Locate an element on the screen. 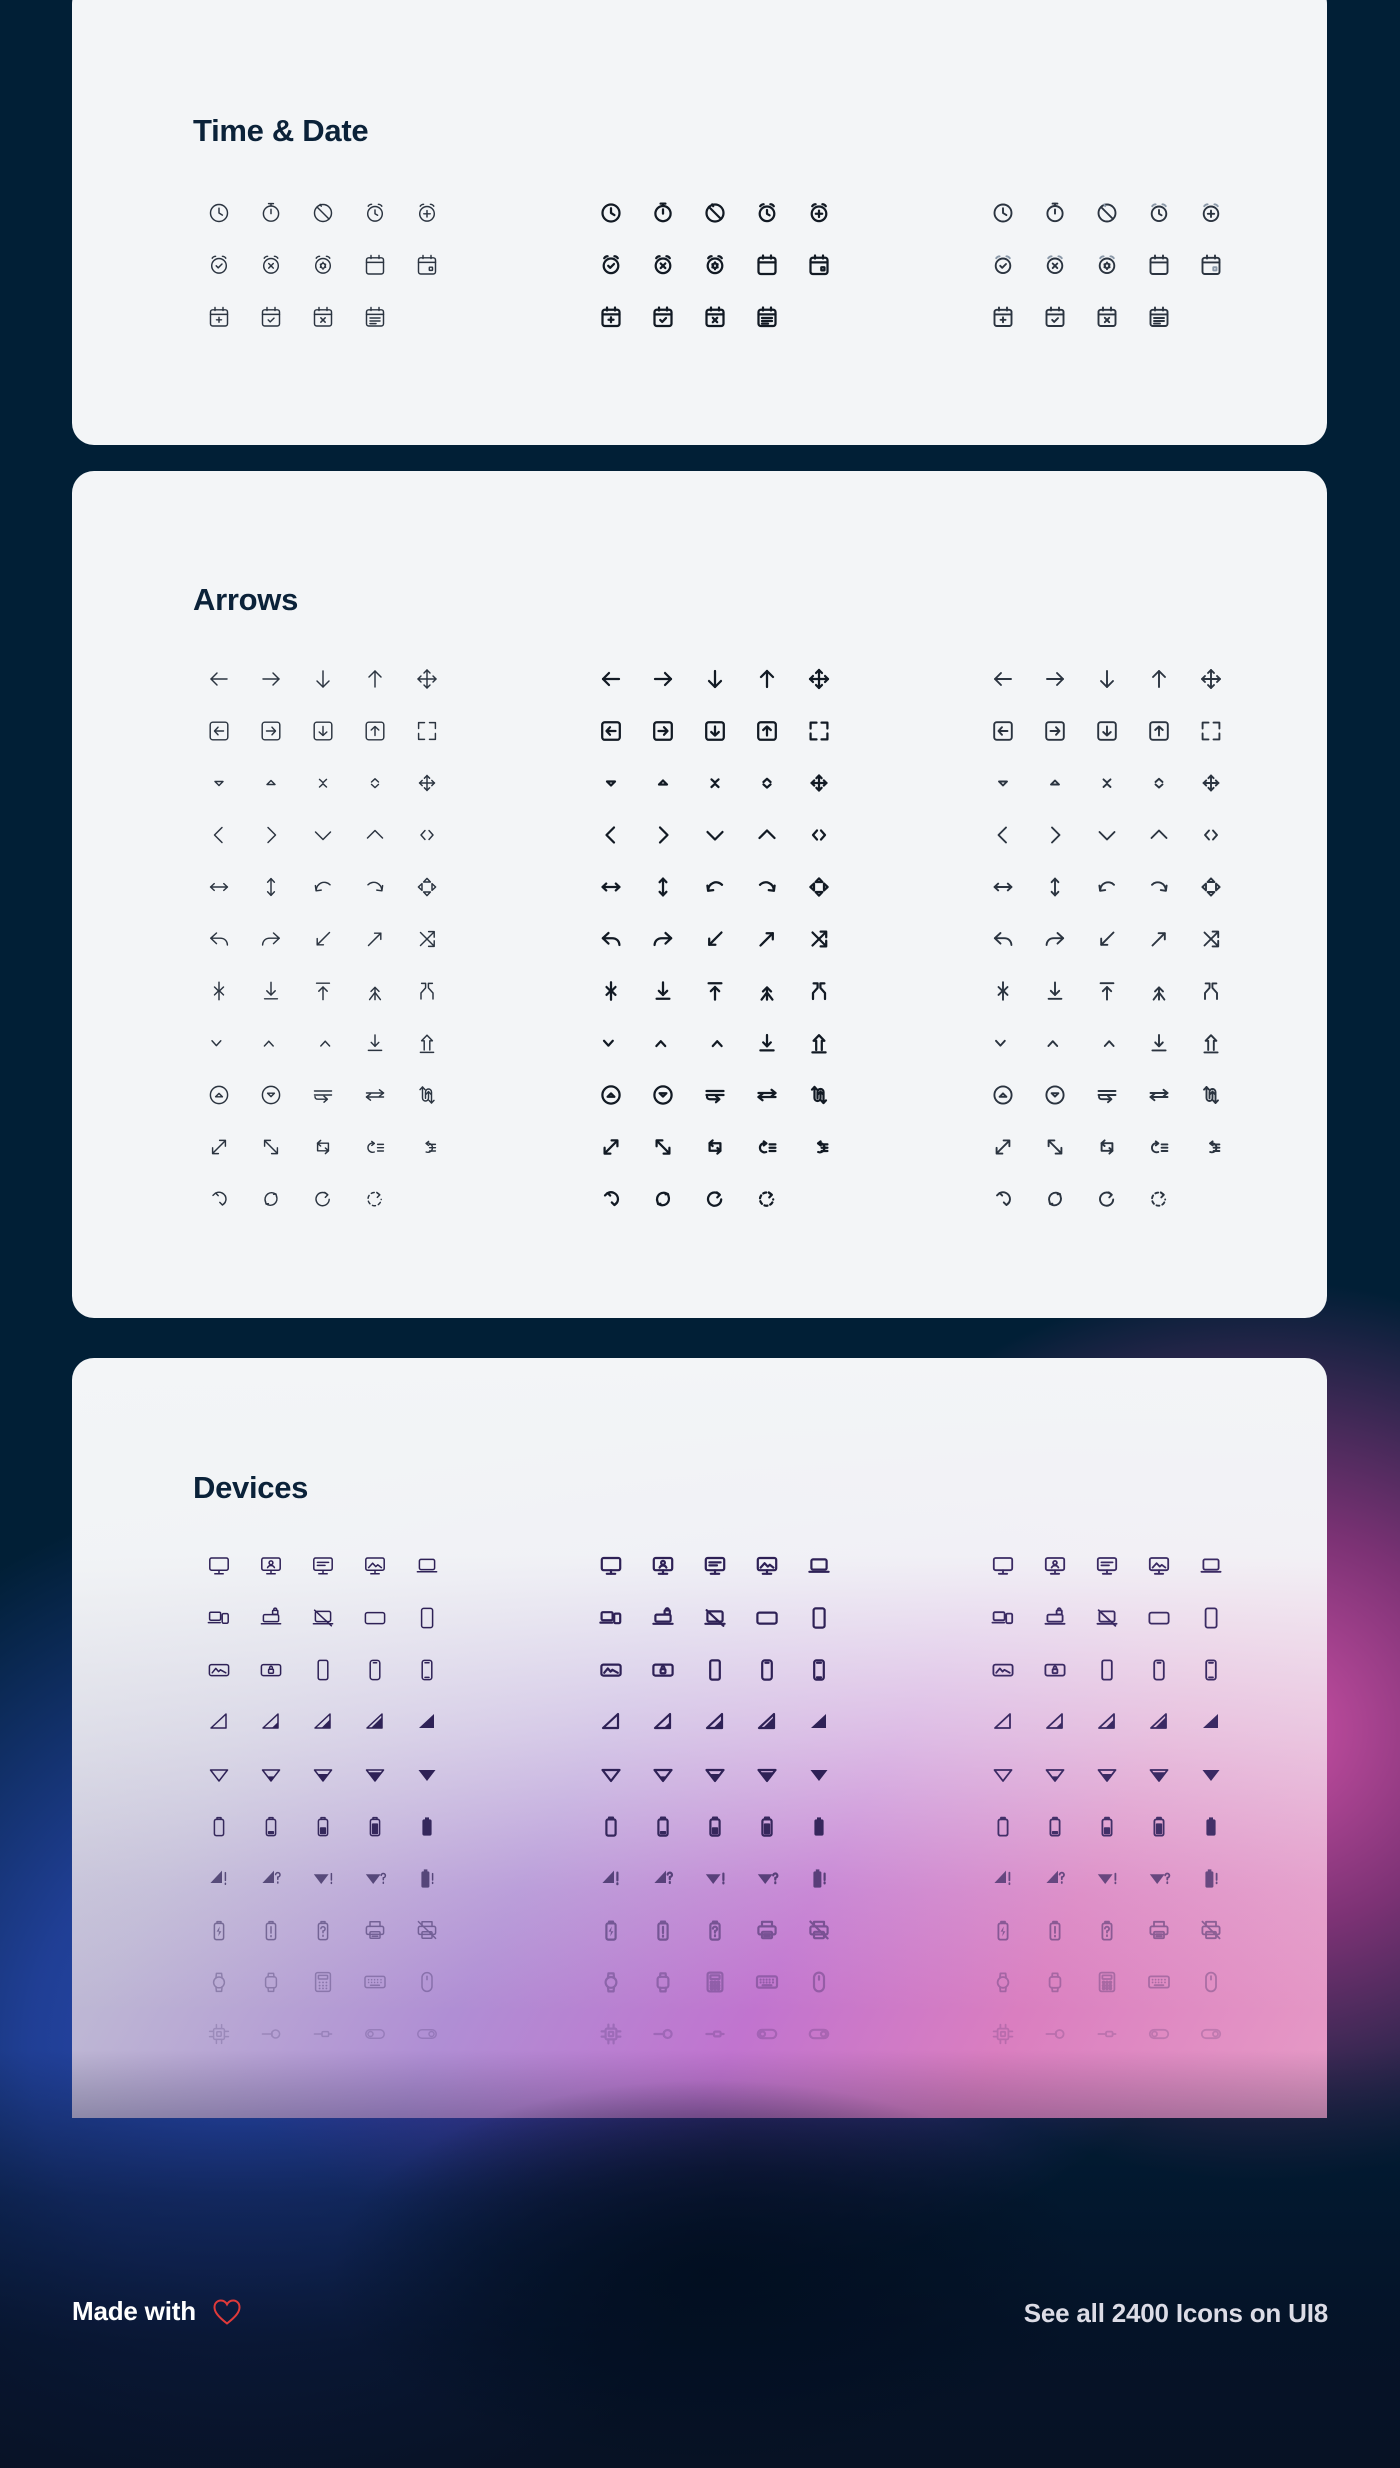 The image size is (1400, 2468). laptop-off-icon is located at coordinates (1107, 1618).